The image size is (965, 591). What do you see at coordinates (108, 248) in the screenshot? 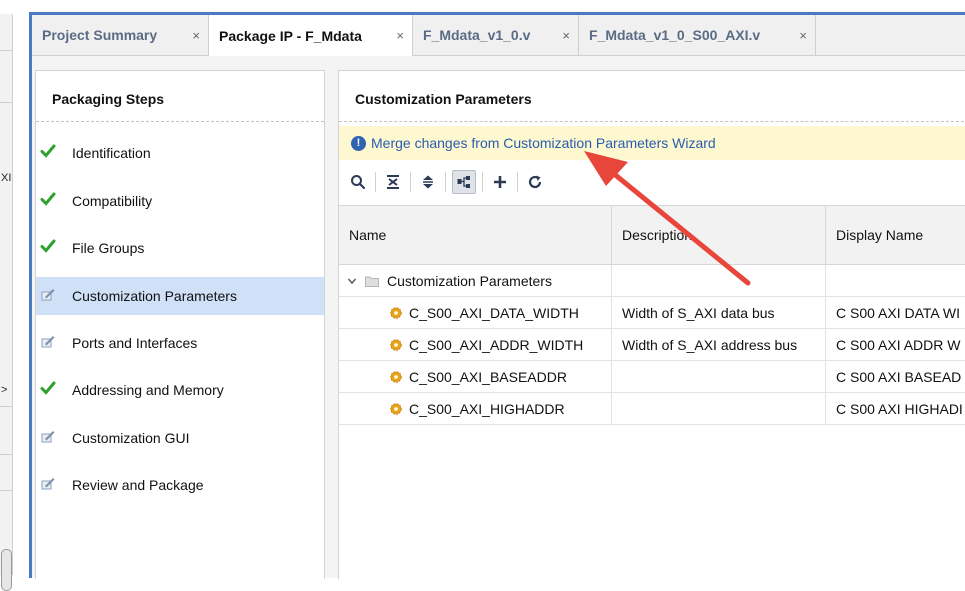
I see `step-label: File Groups` at bounding box center [108, 248].